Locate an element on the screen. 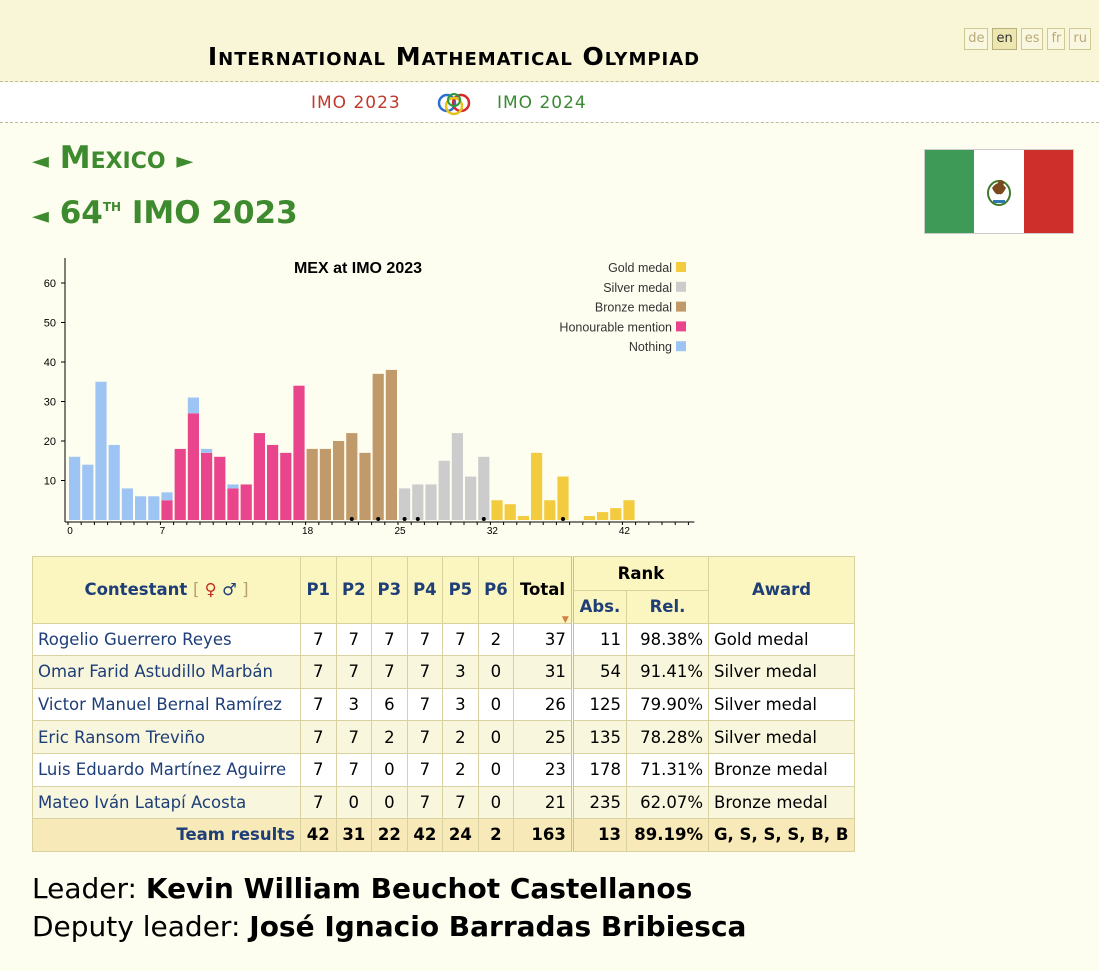 The height and width of the screenshot is (971, 1099). next-country-arrow-icon: ► is located at coordinates (184, 161).